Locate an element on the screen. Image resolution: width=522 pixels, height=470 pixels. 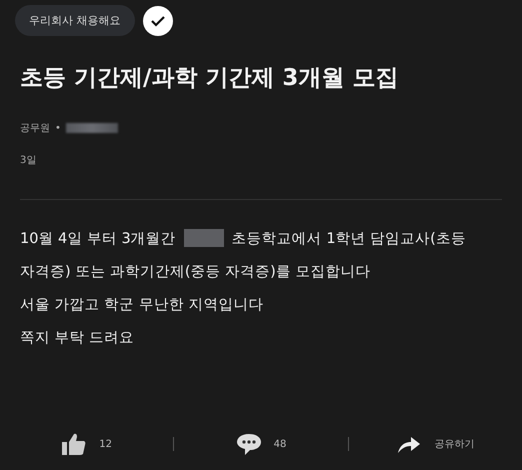
body-text: 10월 4일 부터 3개월간 is located at coordinates (98, 239).